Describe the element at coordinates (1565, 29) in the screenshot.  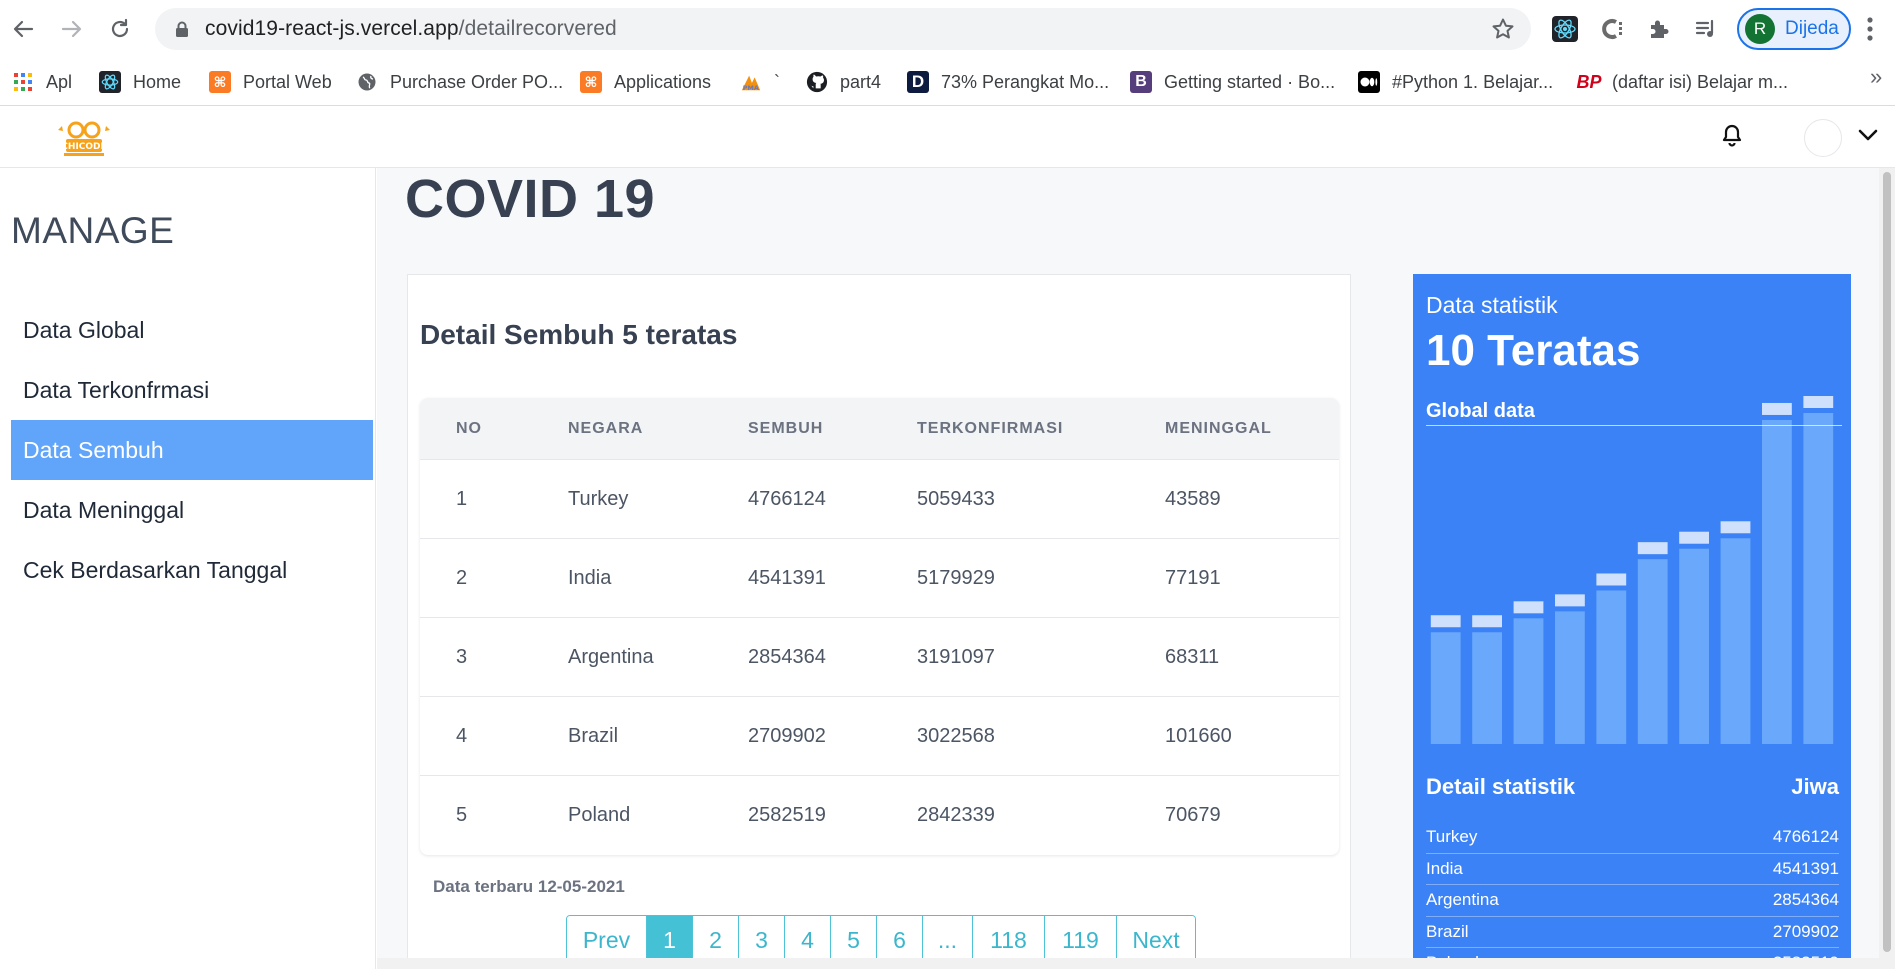
I see `react-devtools-icon` at that location.